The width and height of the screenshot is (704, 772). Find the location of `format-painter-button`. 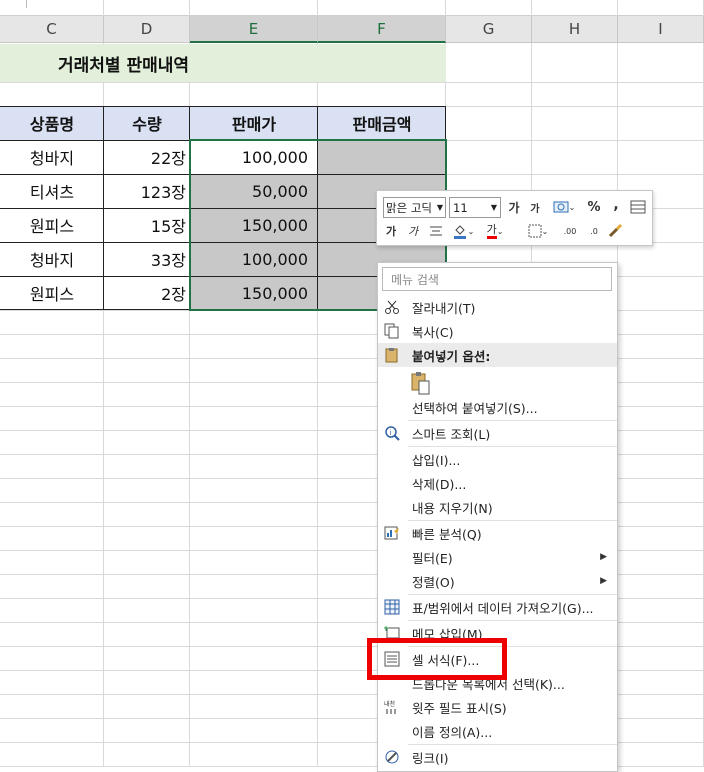

format-painter-button is located at coordinates (615, 231).